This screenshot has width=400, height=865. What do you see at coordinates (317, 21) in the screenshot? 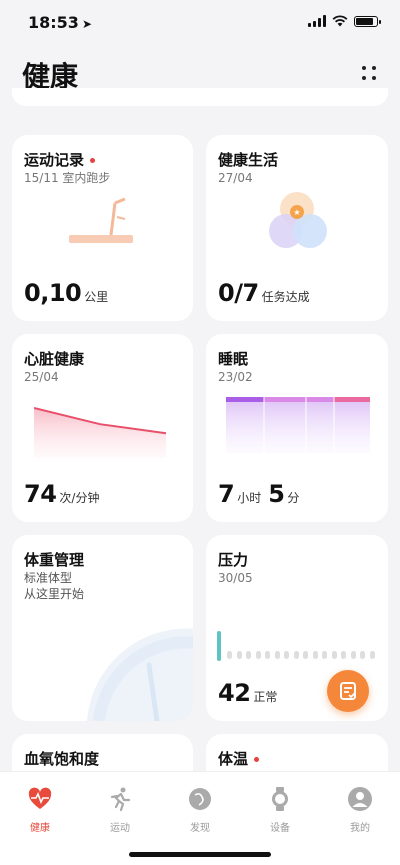
I see `cellular-signal-icon` at bounding box center [317, 21].